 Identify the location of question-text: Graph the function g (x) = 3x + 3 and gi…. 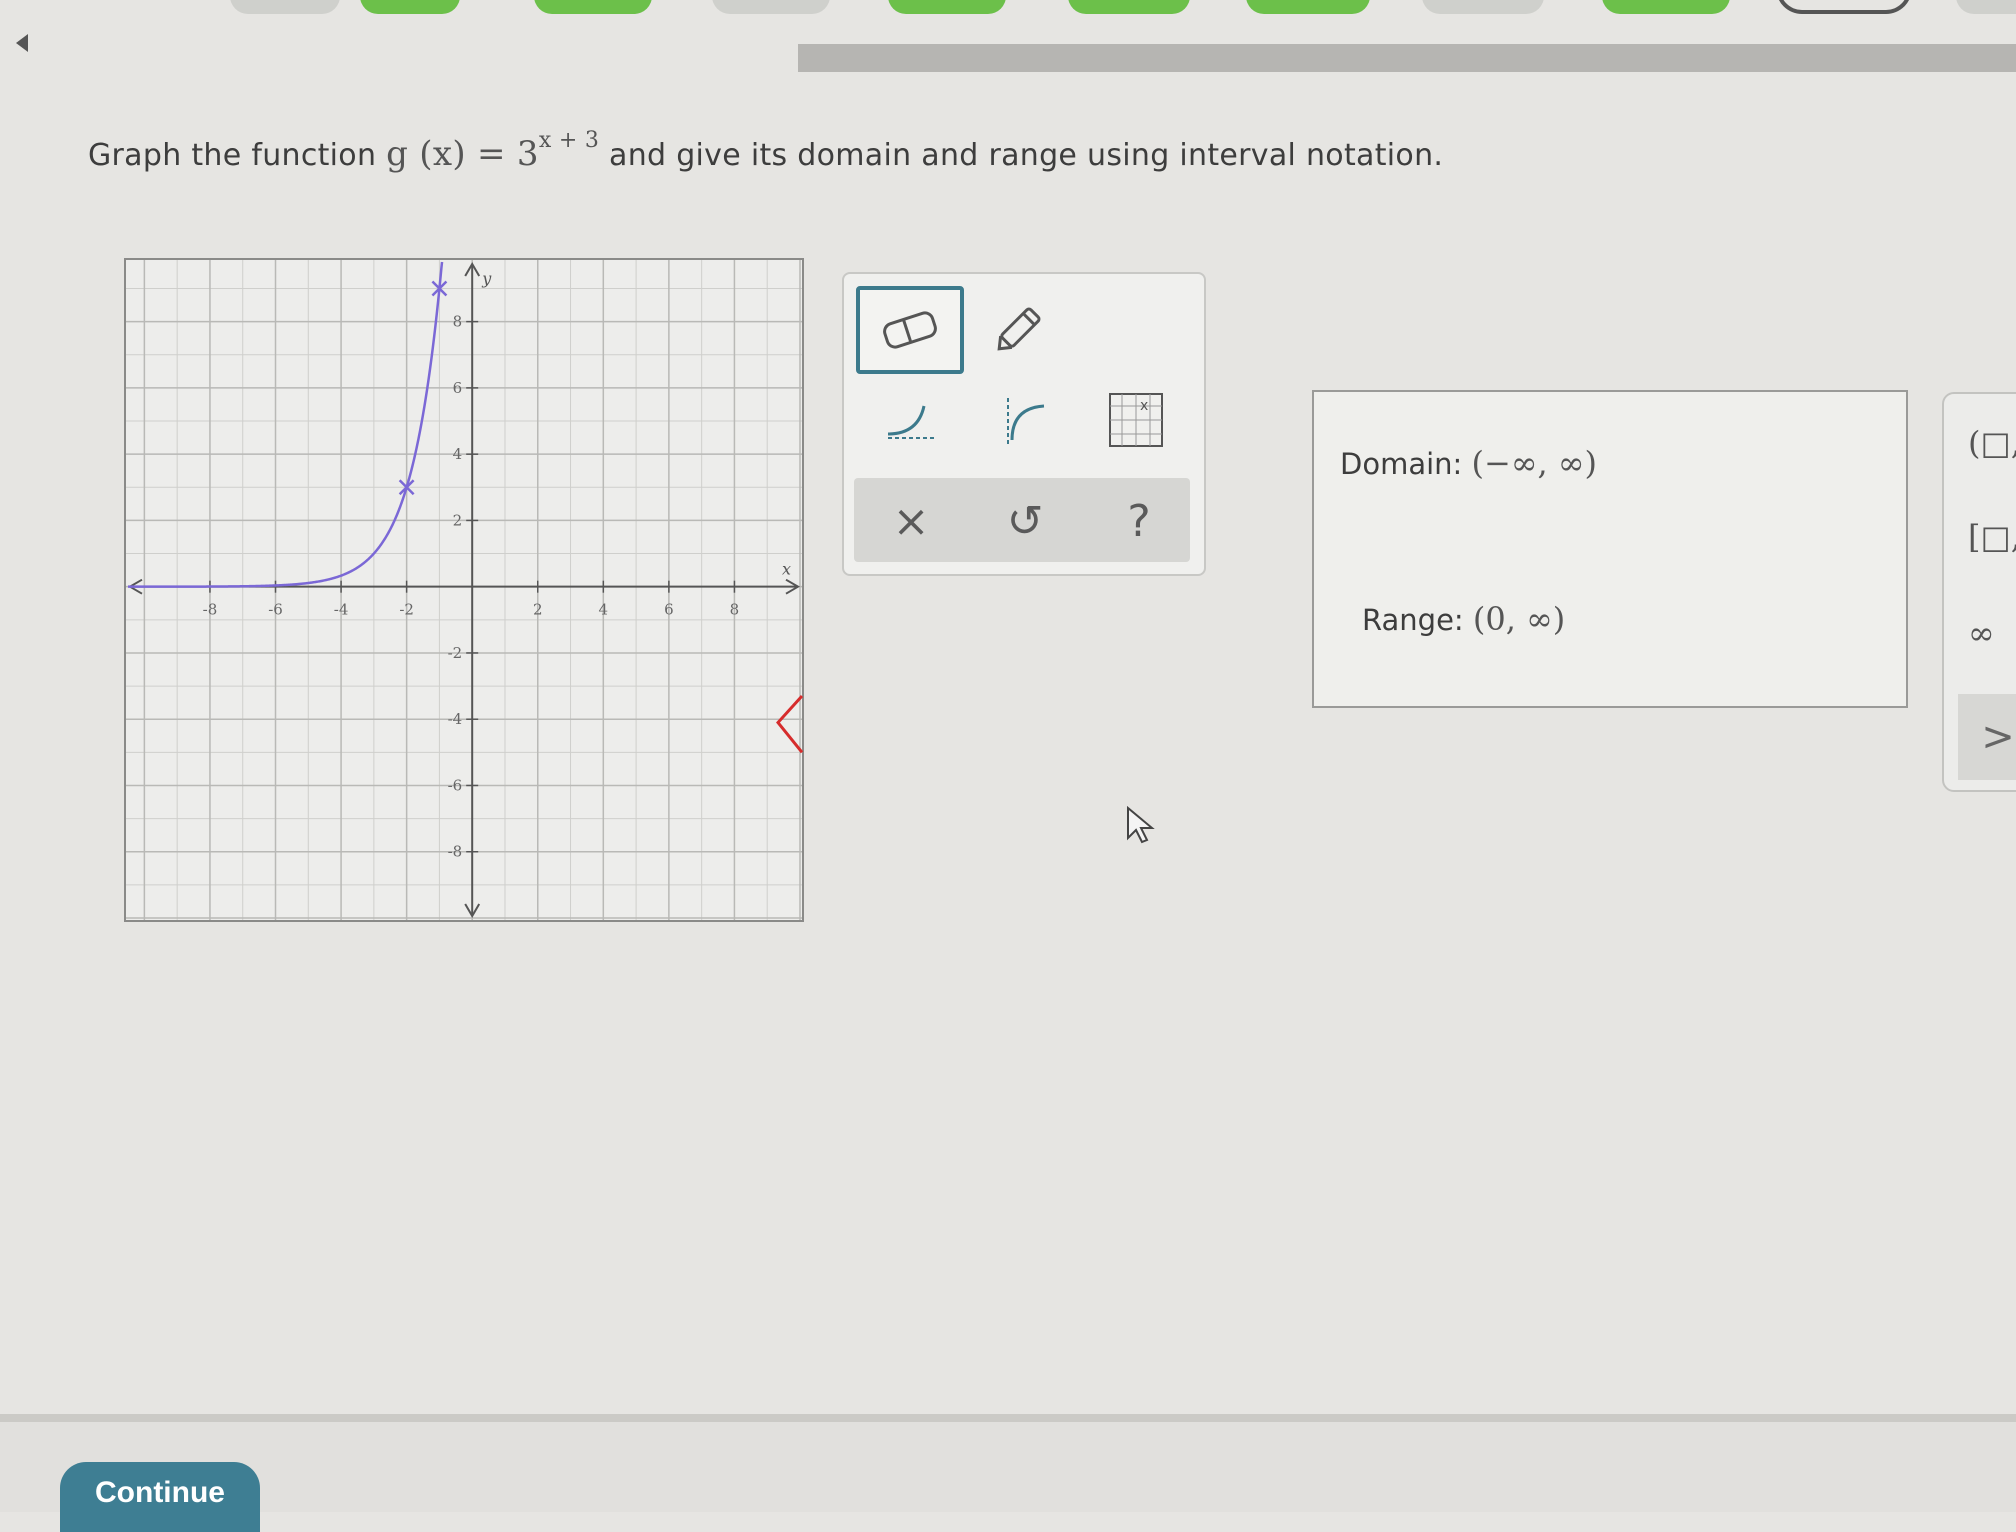
(765, 151).